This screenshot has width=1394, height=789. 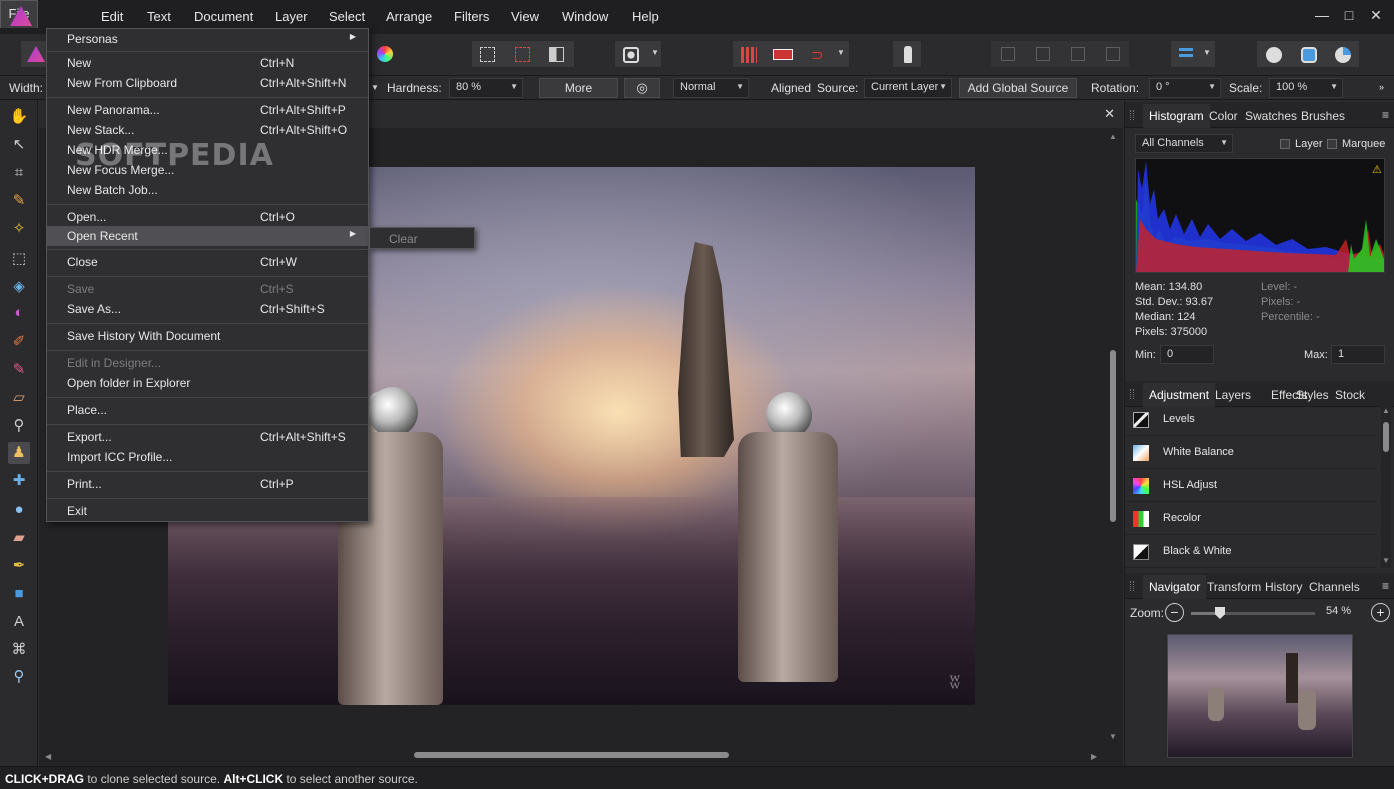 I want to click on paint-brush-icon: ✐, so click(x=19, y=342).